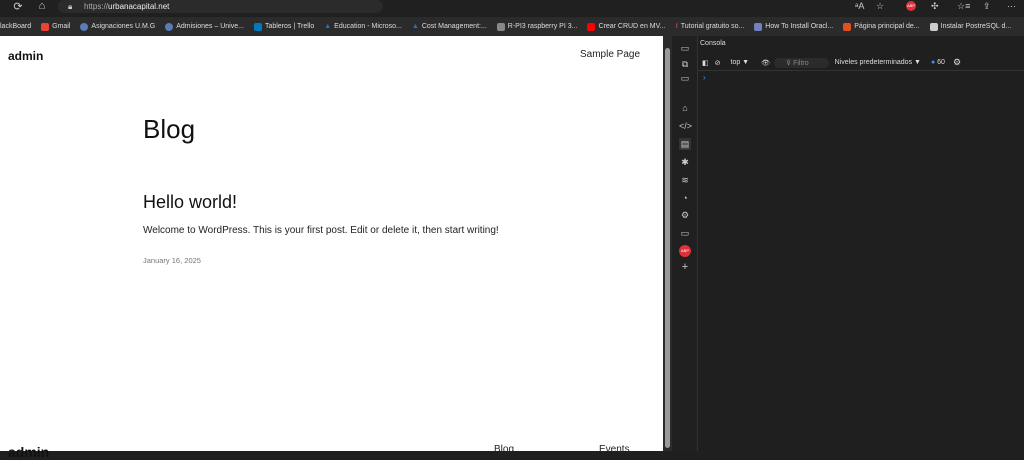  What do you see at coordinates (685, 267) in the screenshot?
I see `add-tool-icon: +` at bounding box center [685, 267].